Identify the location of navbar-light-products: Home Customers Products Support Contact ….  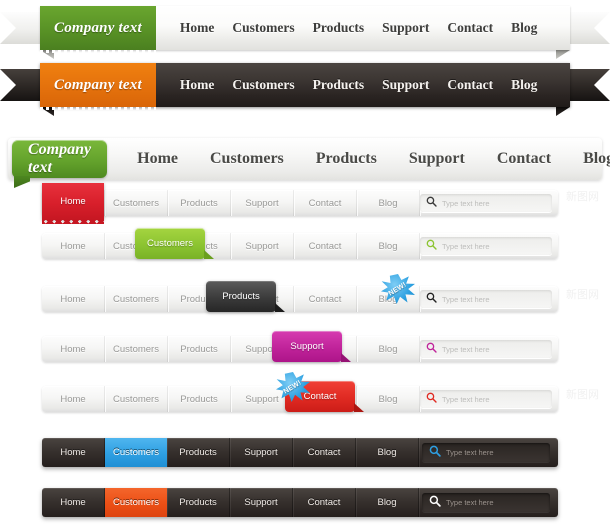
(300, 299).